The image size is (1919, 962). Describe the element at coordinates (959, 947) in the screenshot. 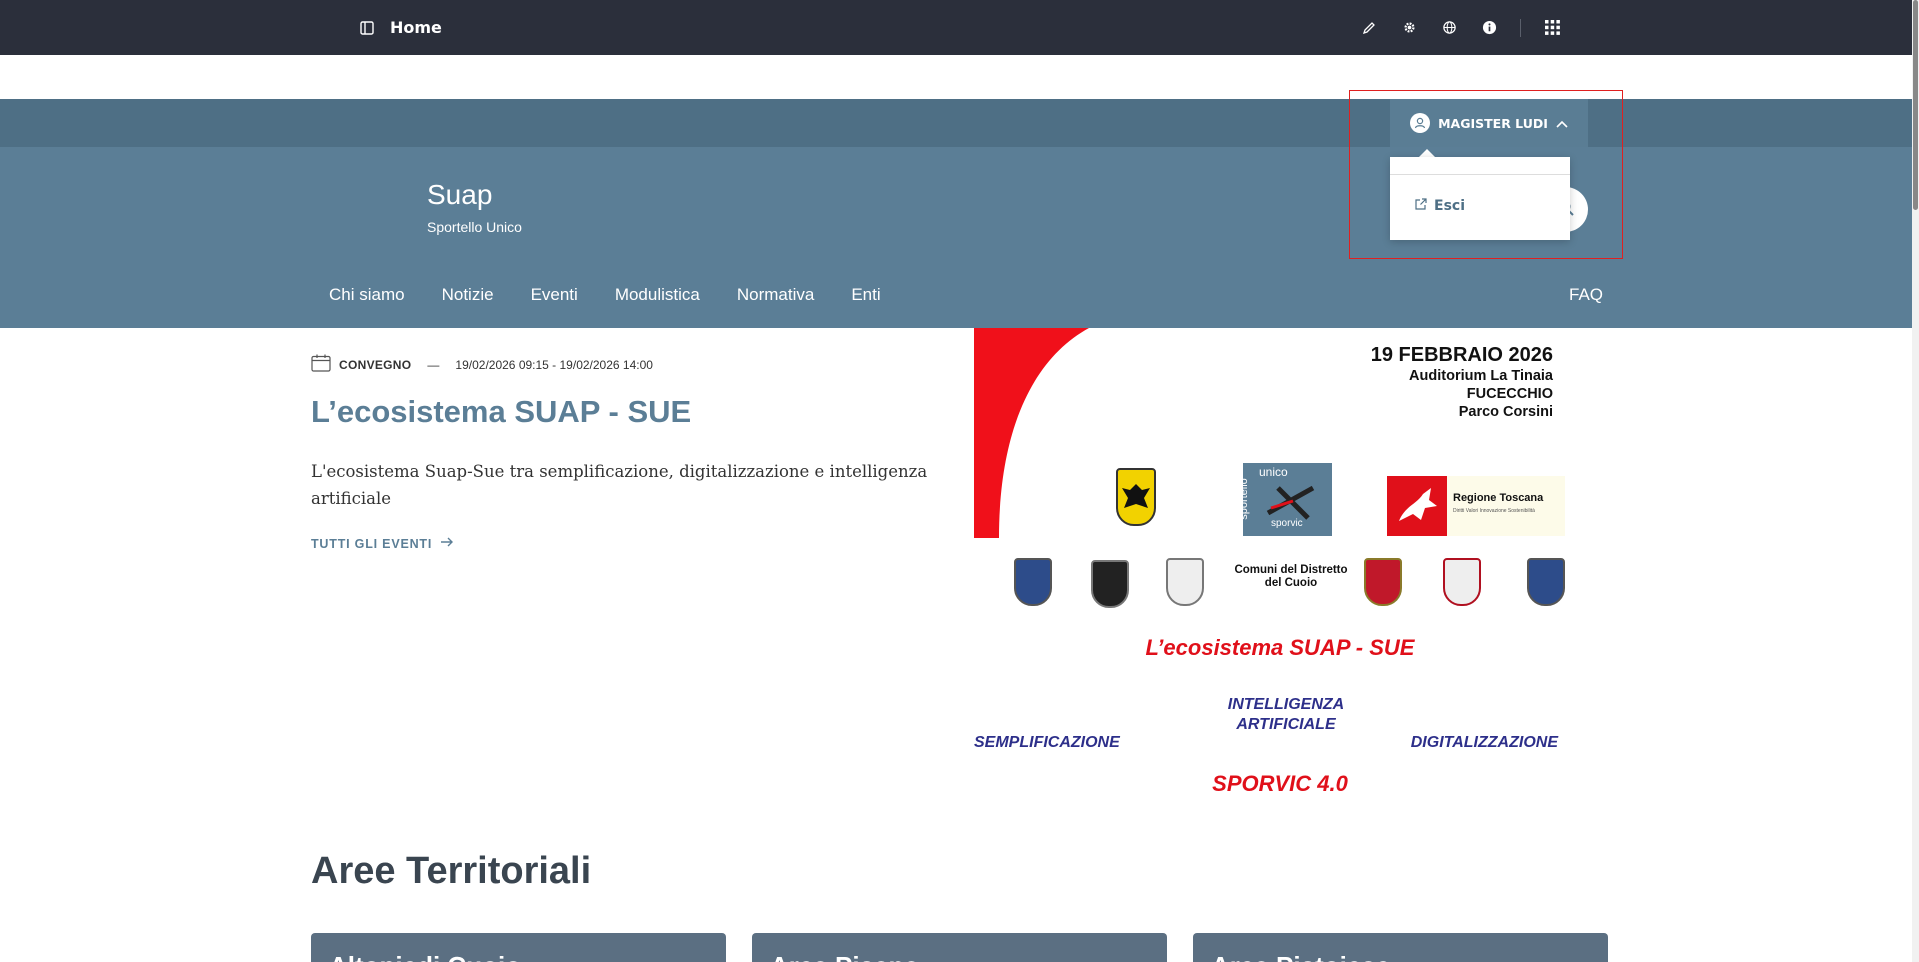

I see `area-card: Area Pisana` at that location.